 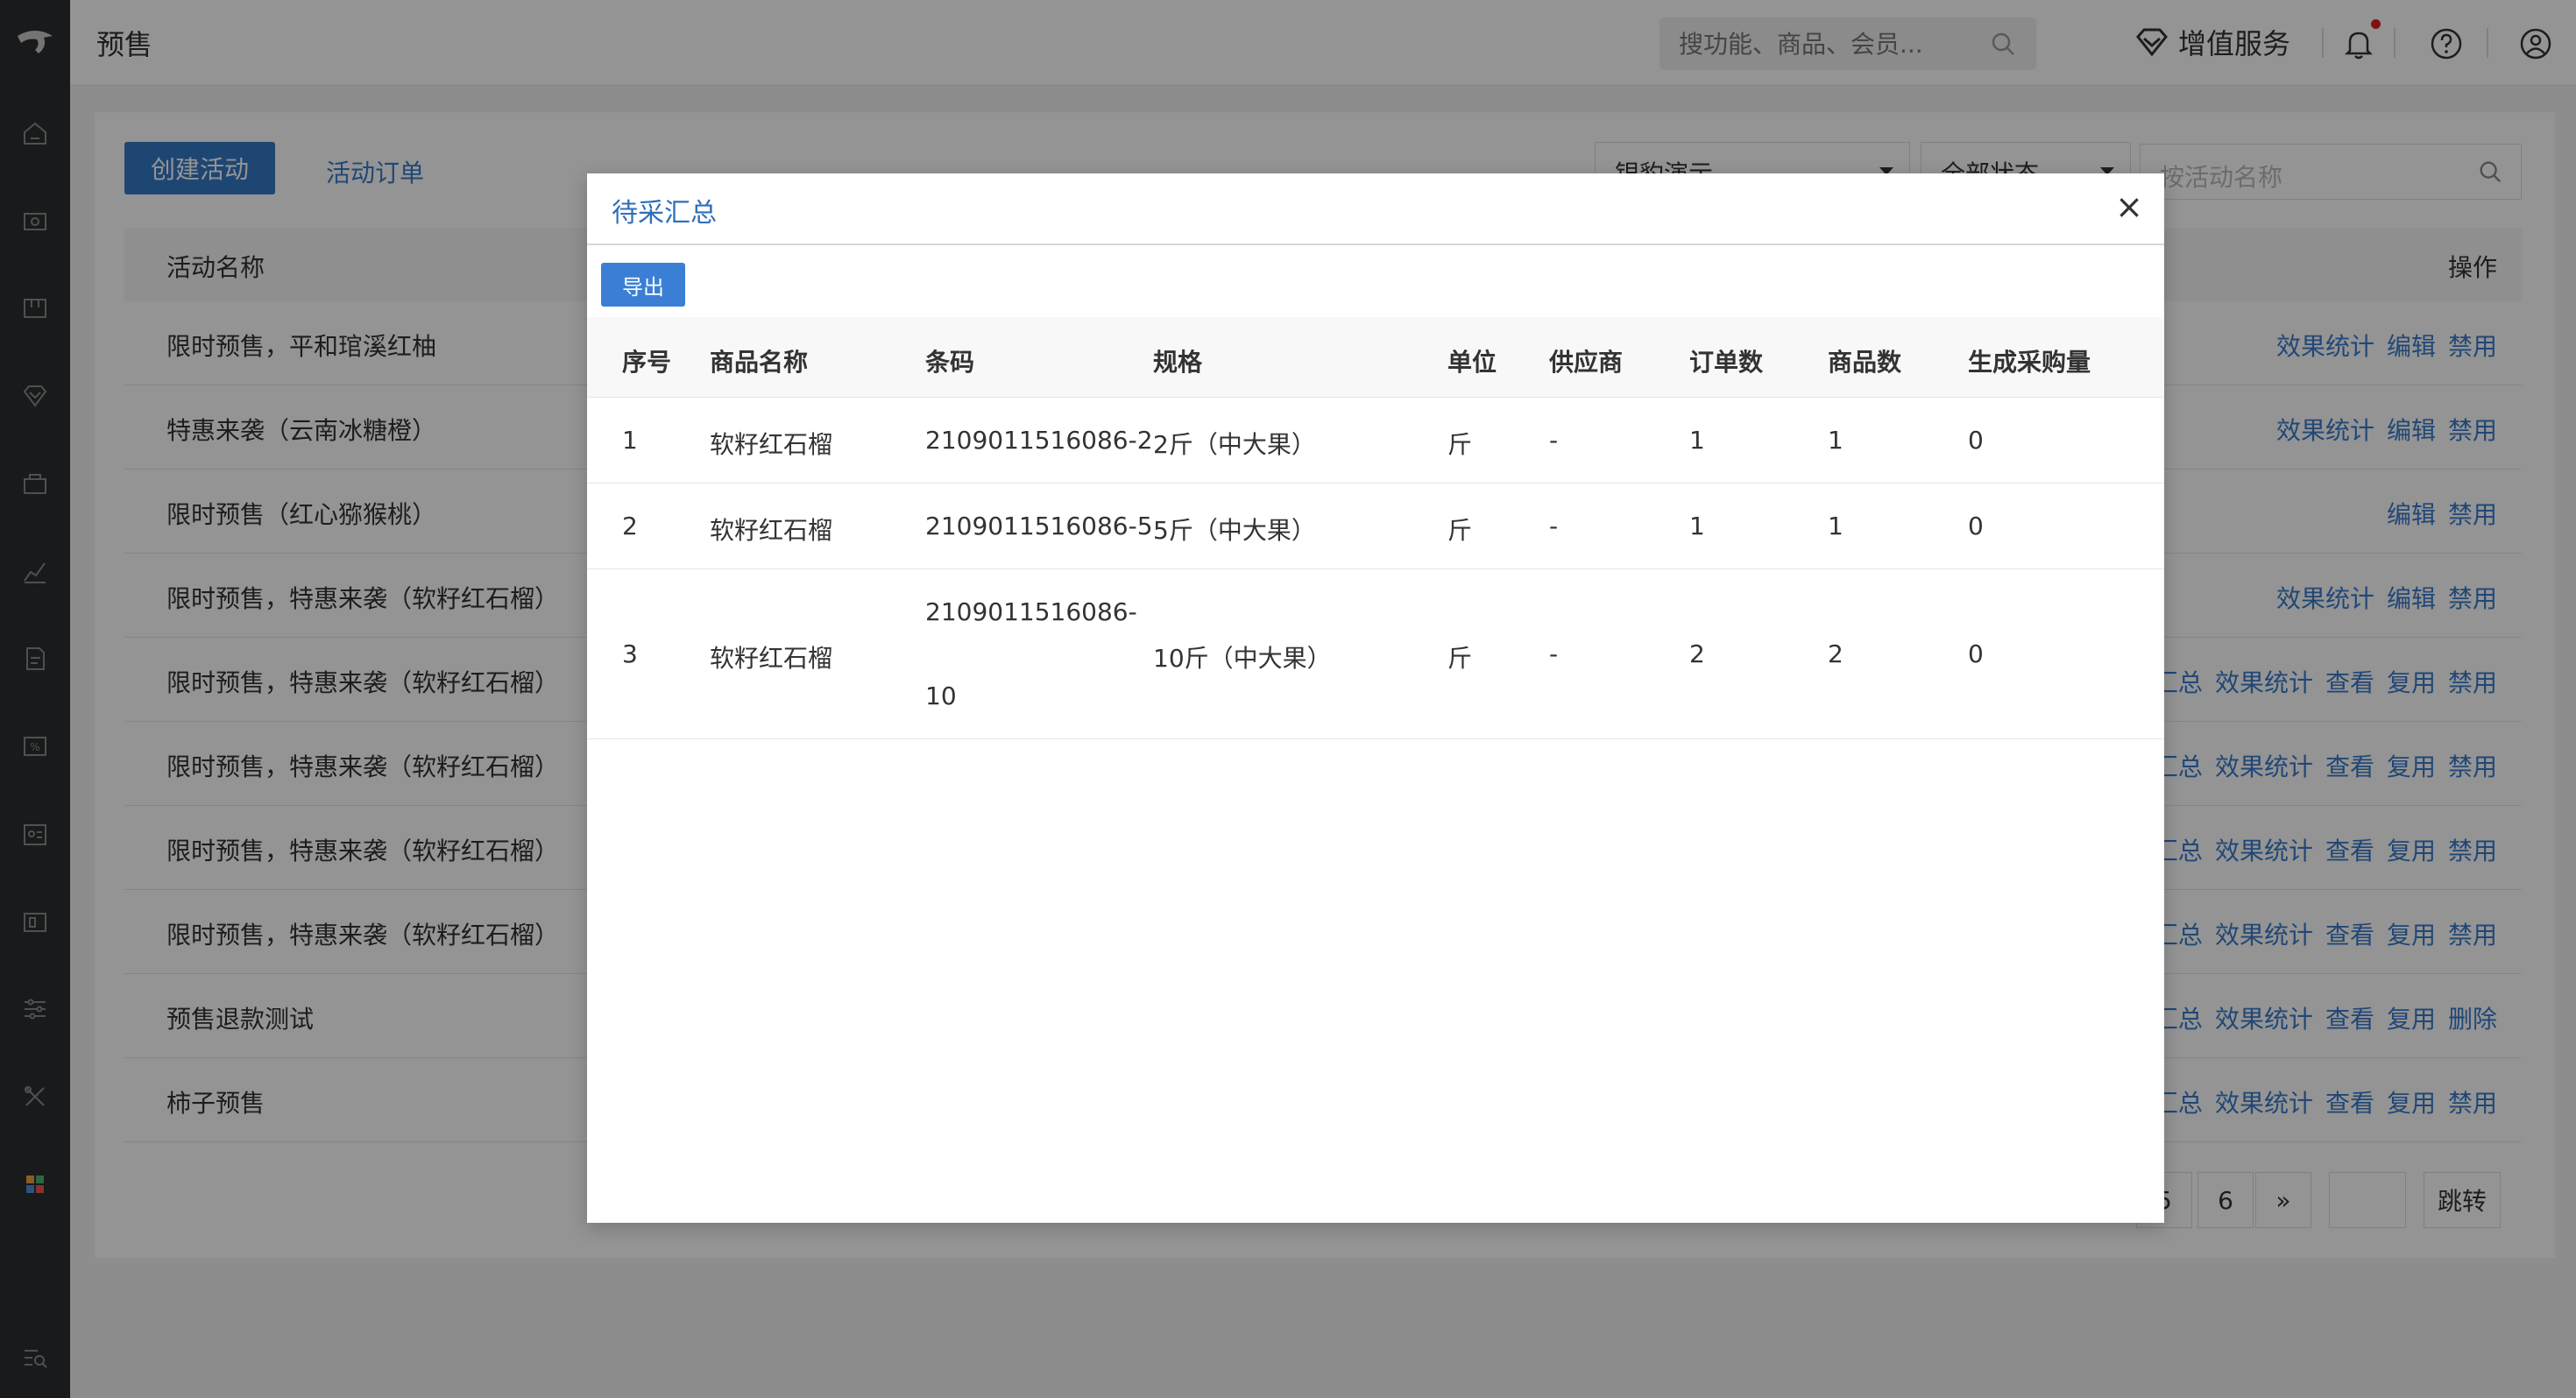 I want to click on cell-spec: 2斤（中大果）, so click(x=1234, y=444).